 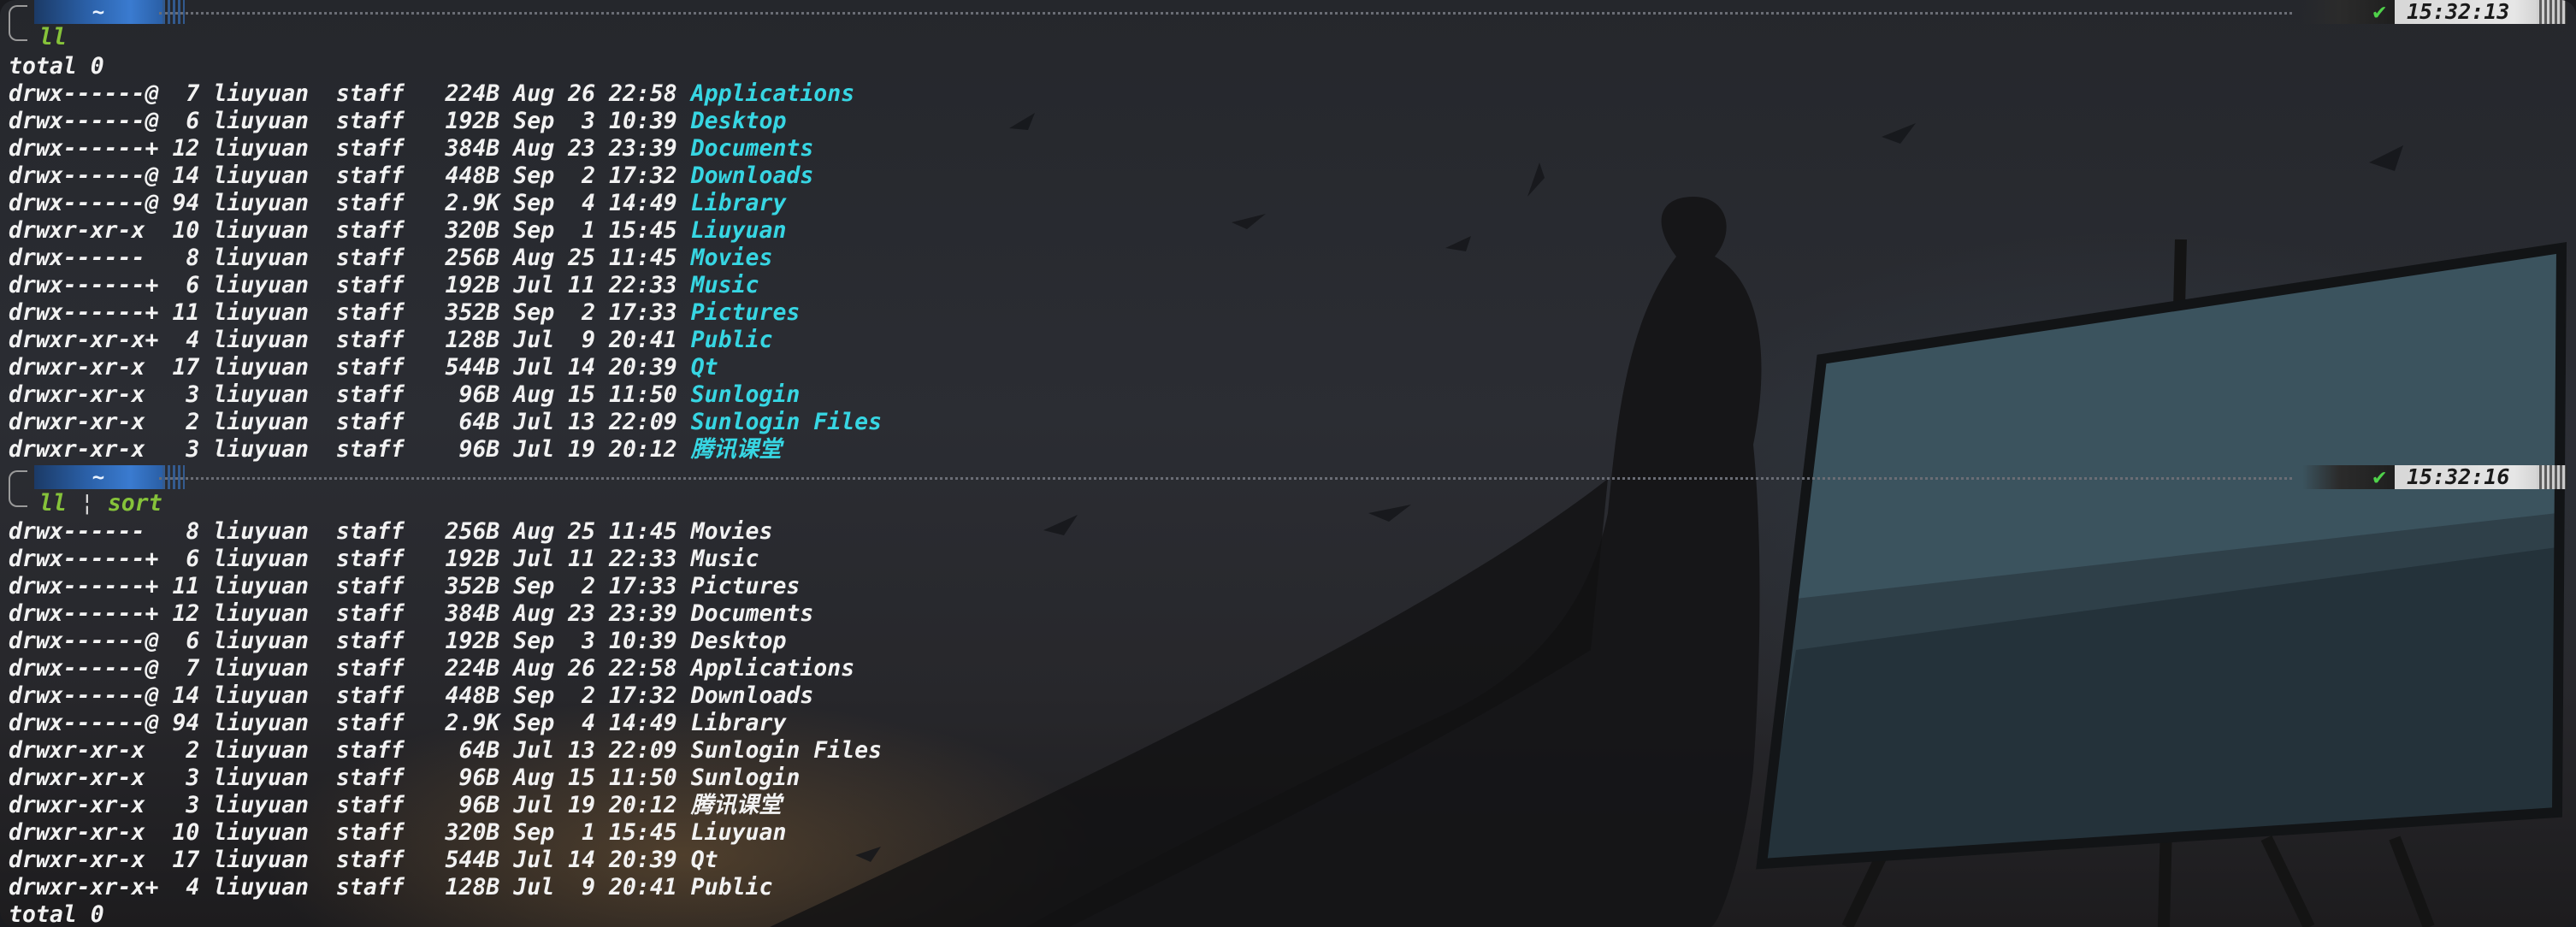 What do you see at coordinates (2348, 477) in the screenshot?
I see `prompt-status-segment: ✔` at bounding box center [2348, 477].